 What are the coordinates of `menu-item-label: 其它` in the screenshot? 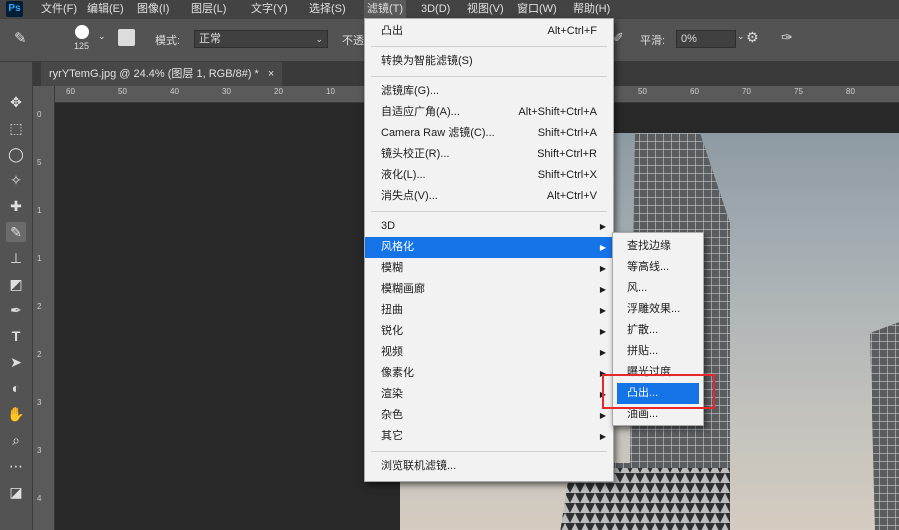 It's located at (392, 436).